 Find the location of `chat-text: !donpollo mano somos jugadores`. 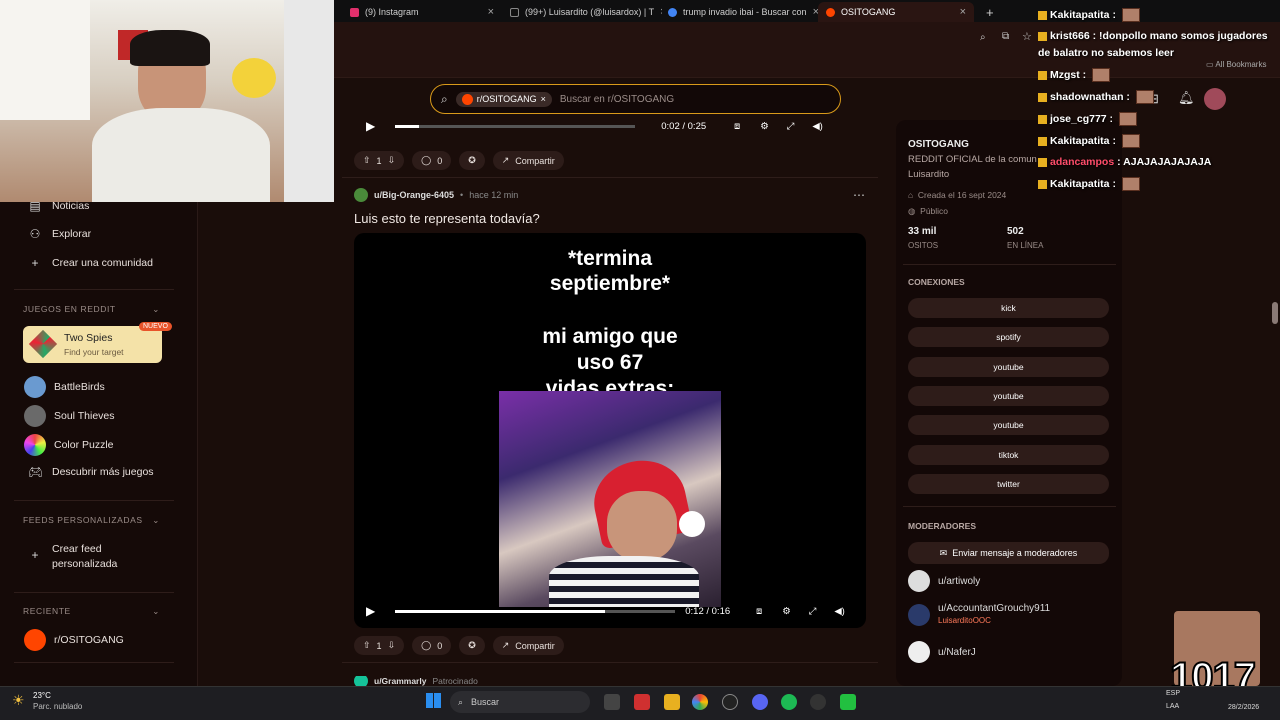

chat-text: !donpollo mano somos jugadores is located at coordinates (1183, 36).